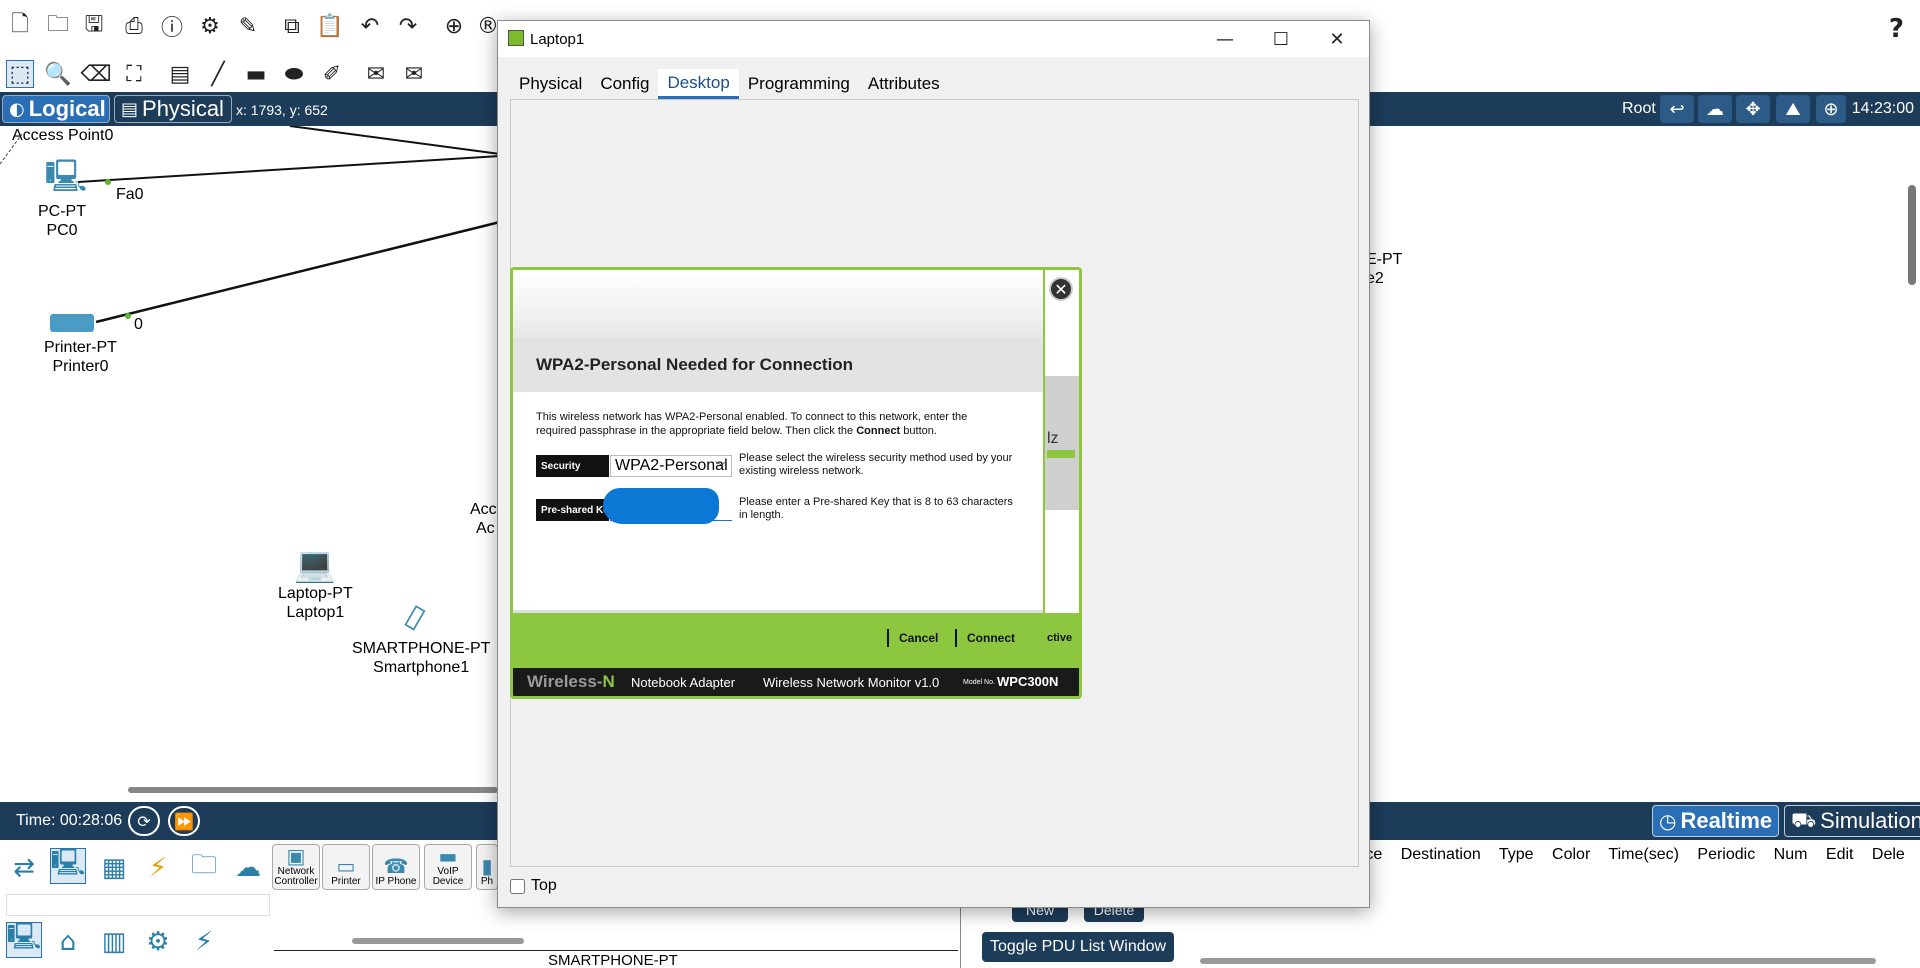 The height and width of the screenshot is (968, 1920). What do you see at coordinates (114, 942) in the screenshot?
I see `smart-city-icon: ▥` at bounding box center [114, 942].